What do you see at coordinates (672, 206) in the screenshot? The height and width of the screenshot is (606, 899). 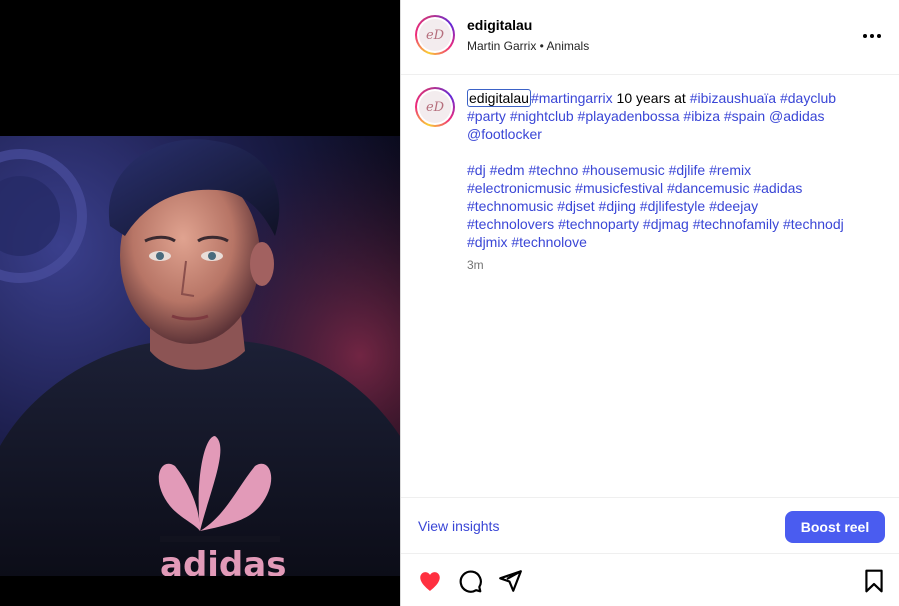 I see `hashtag-link: #djlifestyle` at bounding box center [672, 206].